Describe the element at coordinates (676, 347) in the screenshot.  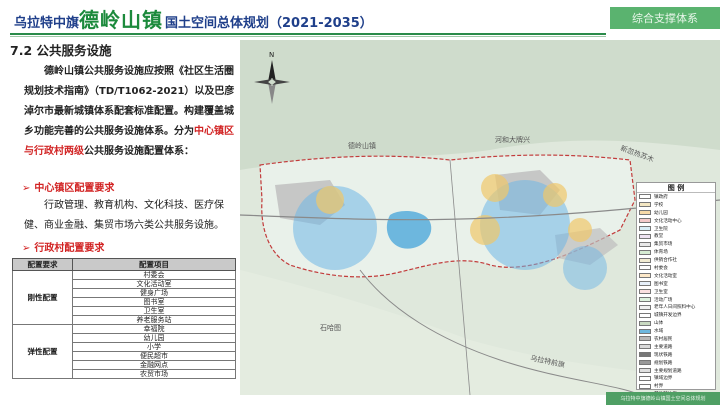
I see `legend-item: 主要道路` at that location.